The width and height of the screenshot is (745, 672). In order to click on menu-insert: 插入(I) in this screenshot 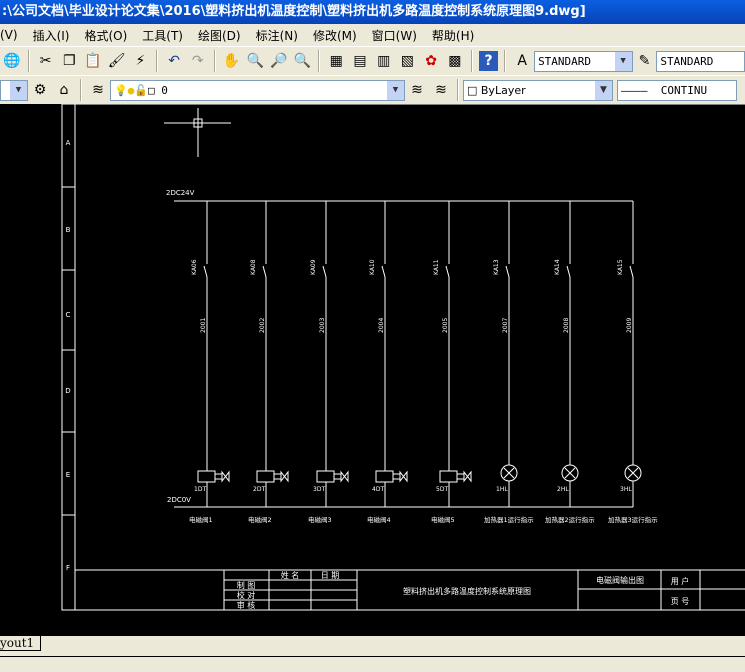, I will do `click(51, 35)`.